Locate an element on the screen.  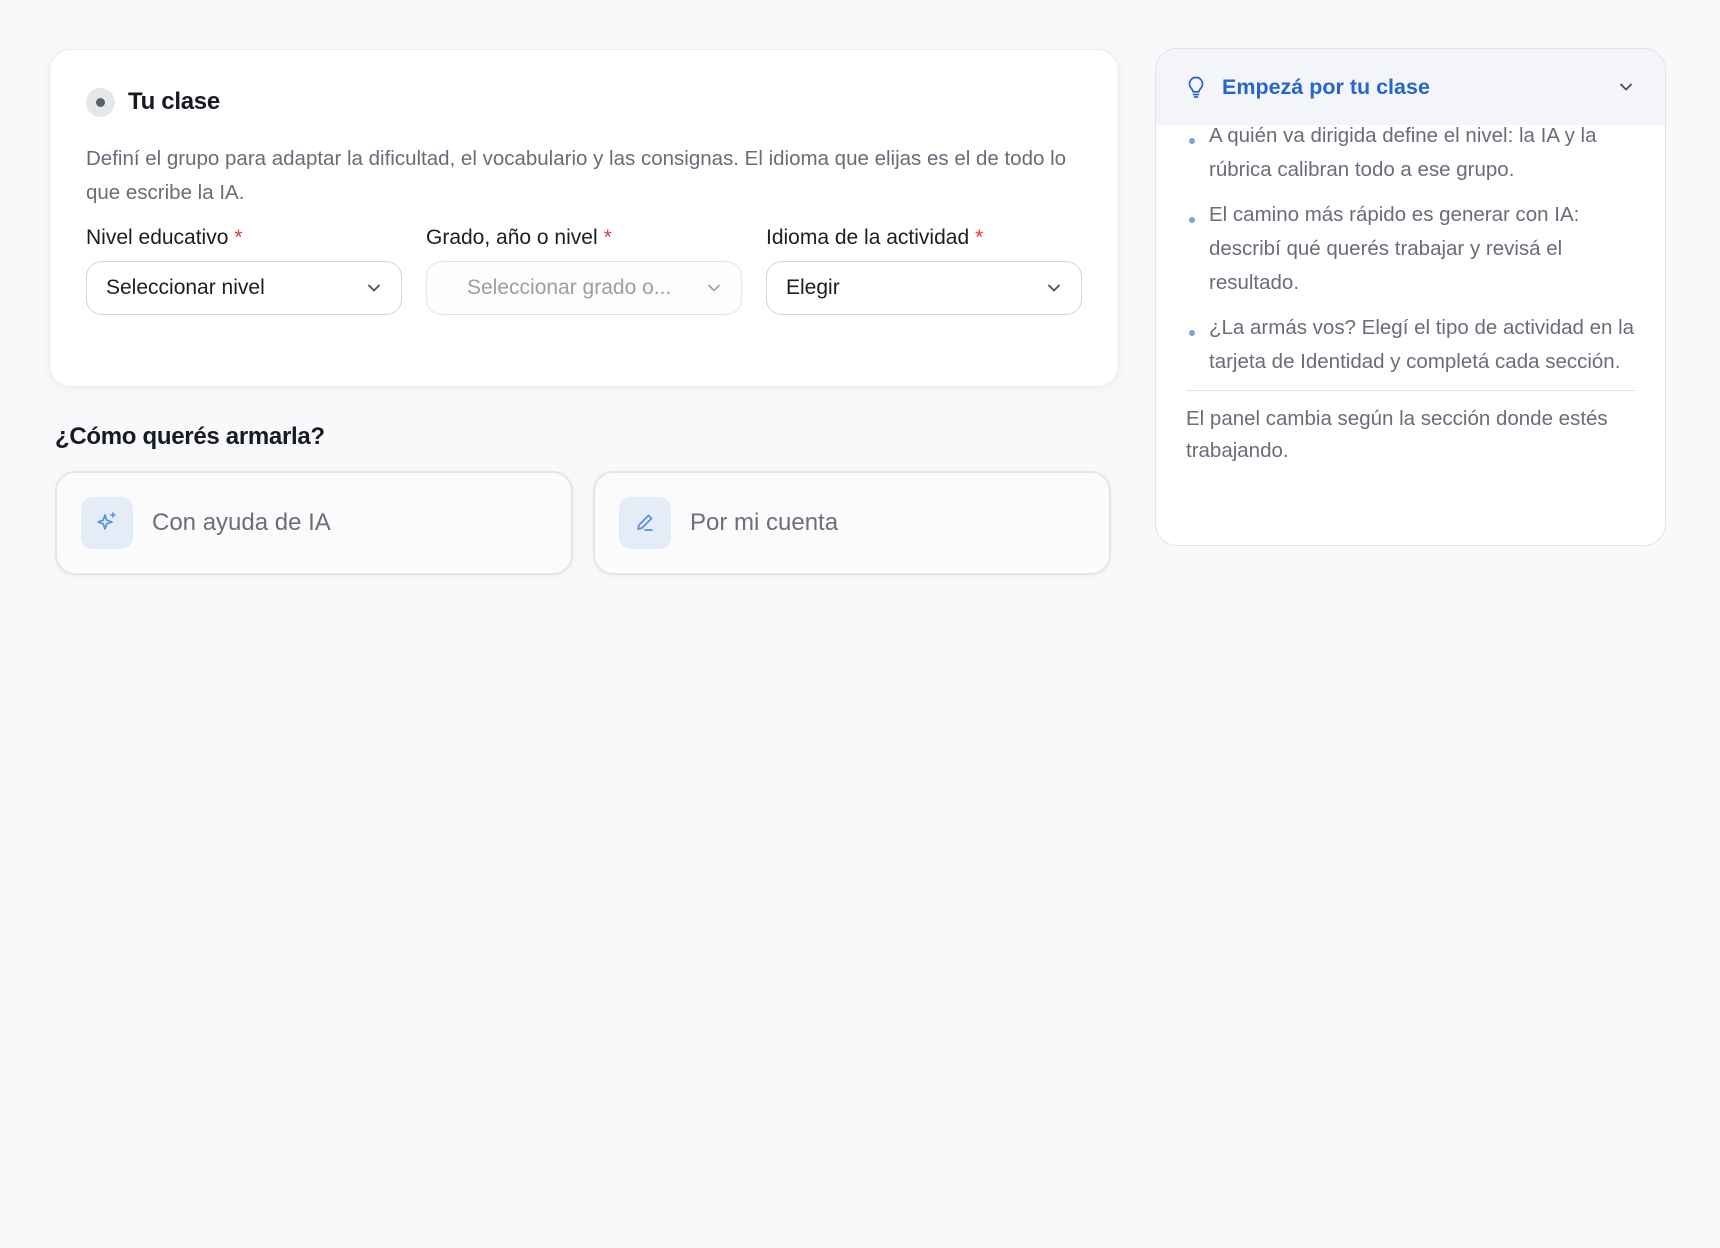
field-label-text: Grado, año o nivel is located at coordinates (512, 237).